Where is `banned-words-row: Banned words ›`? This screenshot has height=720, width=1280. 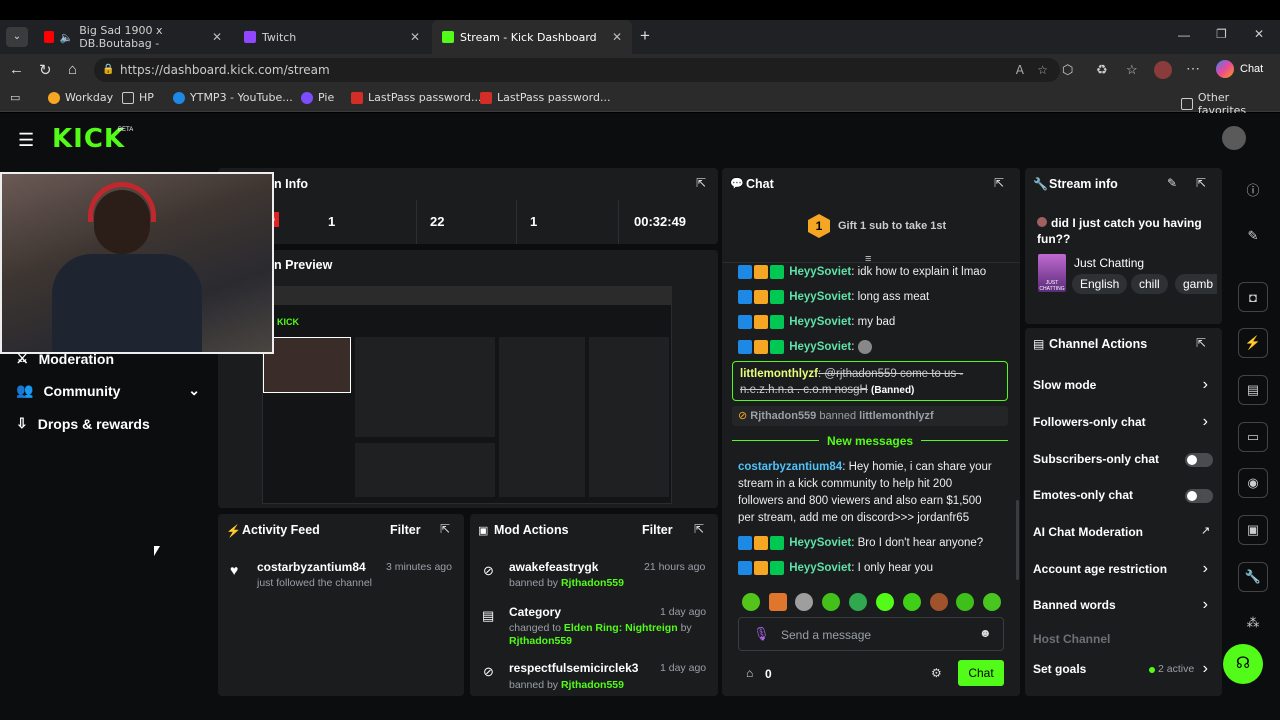 banned-words-row: Banned words › is located at coordinates (1123, 606).